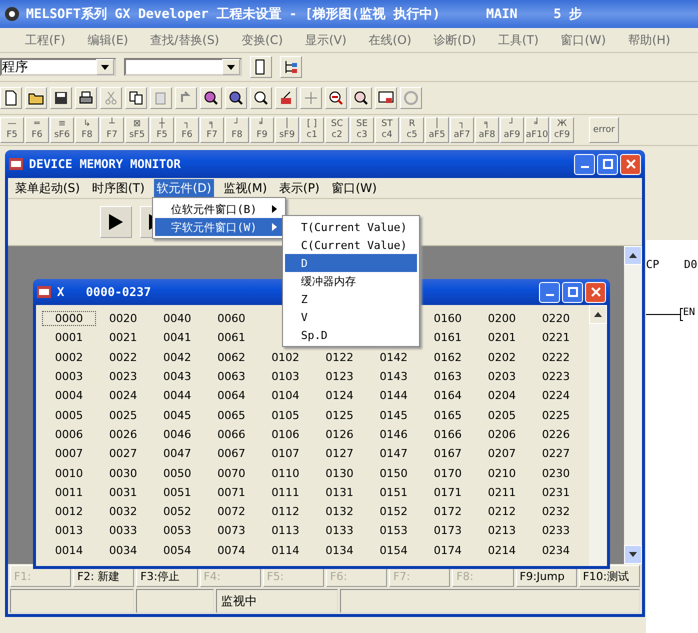 The height and width of the screenshot is (633, 698). I want to click on device-address: 0011, so click(69, 492).